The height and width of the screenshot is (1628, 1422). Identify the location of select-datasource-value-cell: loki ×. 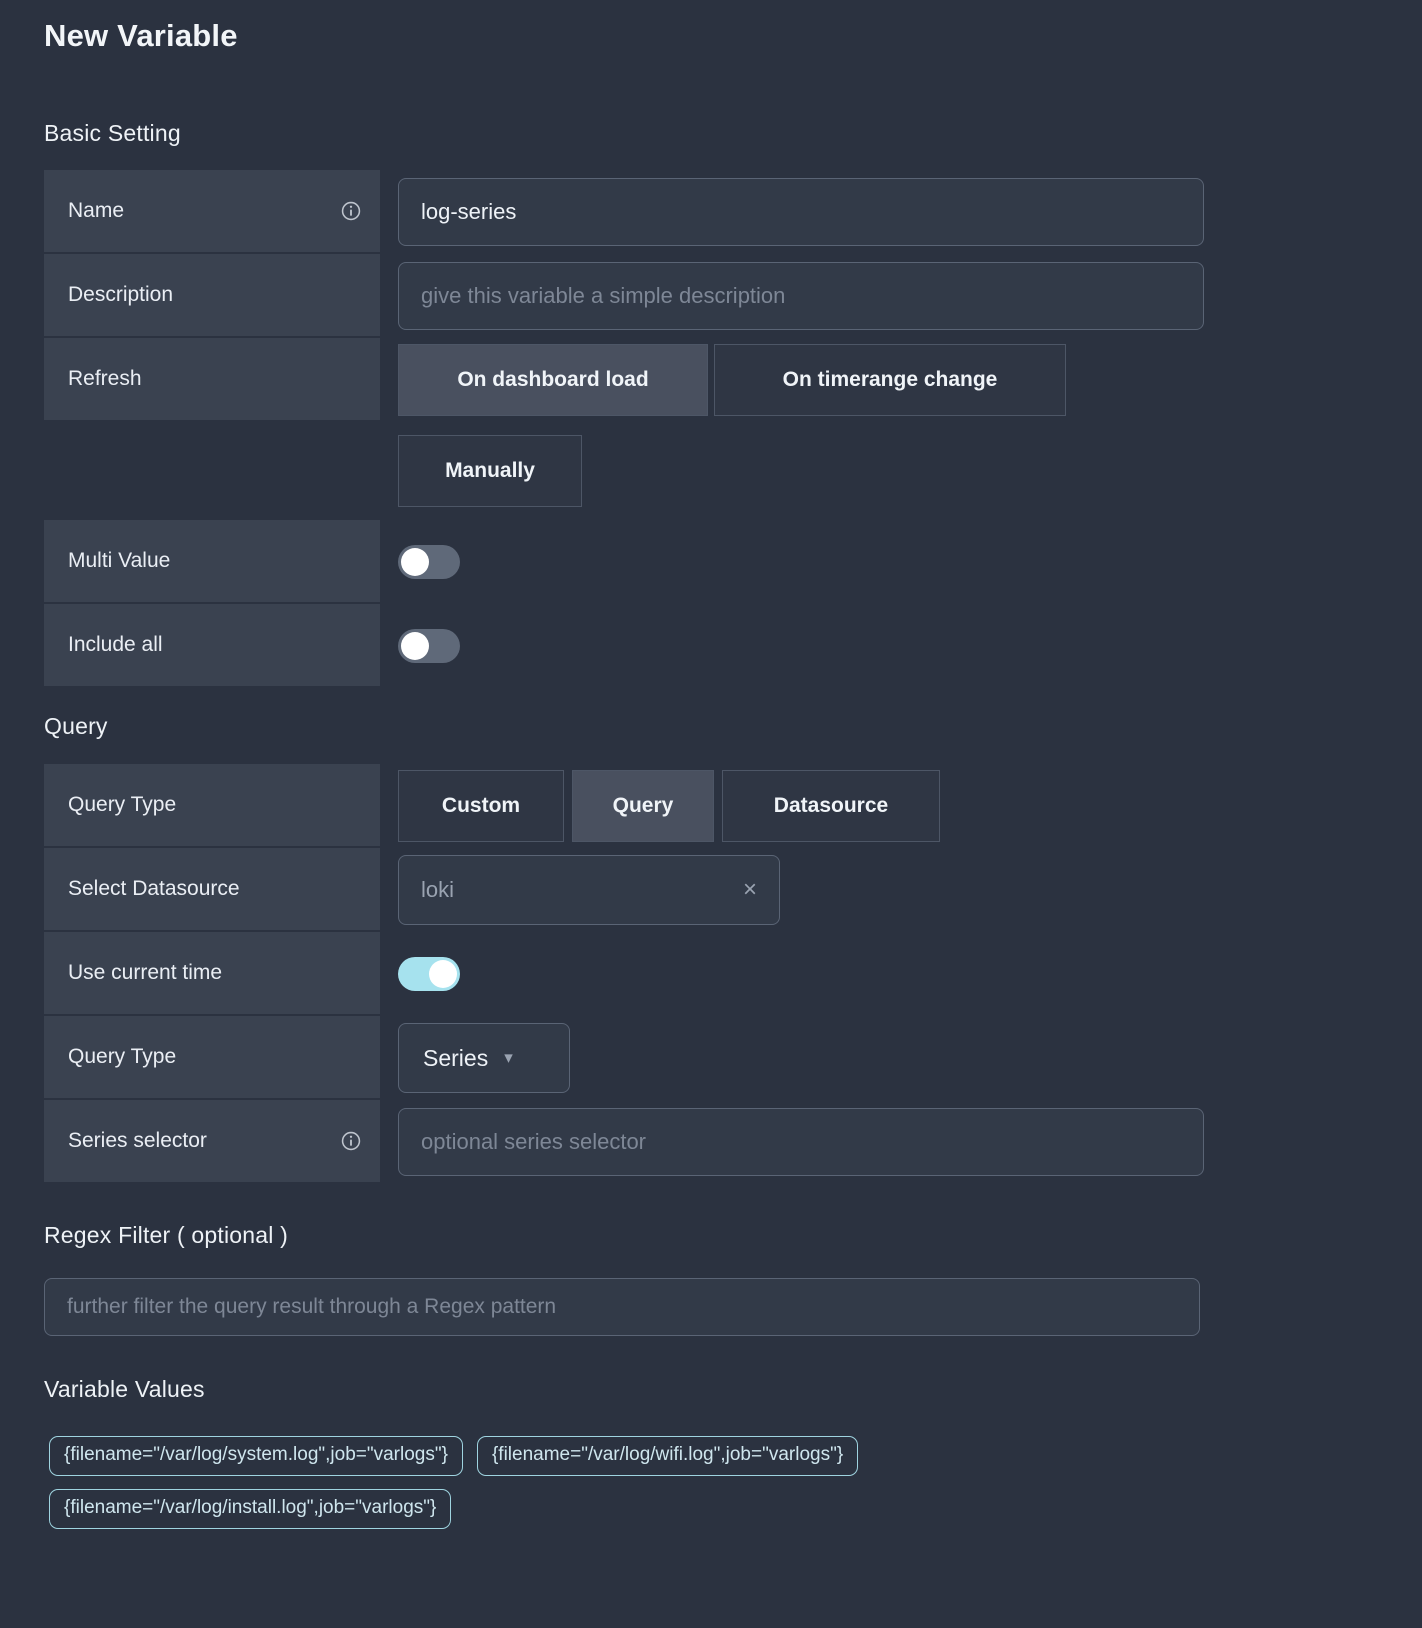
(792, 890).